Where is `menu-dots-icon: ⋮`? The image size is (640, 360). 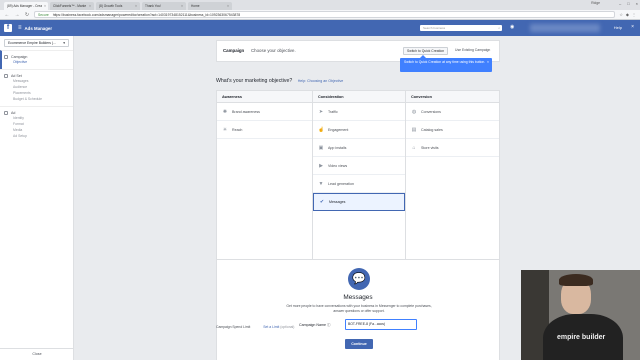
menu-dots-icon: ⋮ is located at coordinates (634, 14).